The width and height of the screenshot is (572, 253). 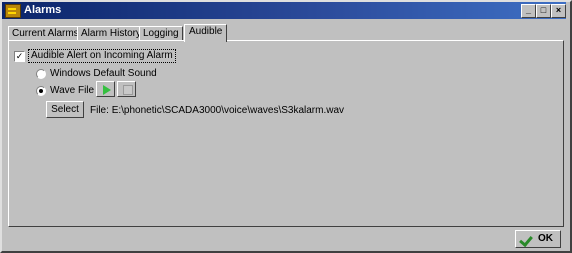 What do you see at coordinates (526, 240) in the screenshot?
I see `check-icon` at bounding box center [526, 240].